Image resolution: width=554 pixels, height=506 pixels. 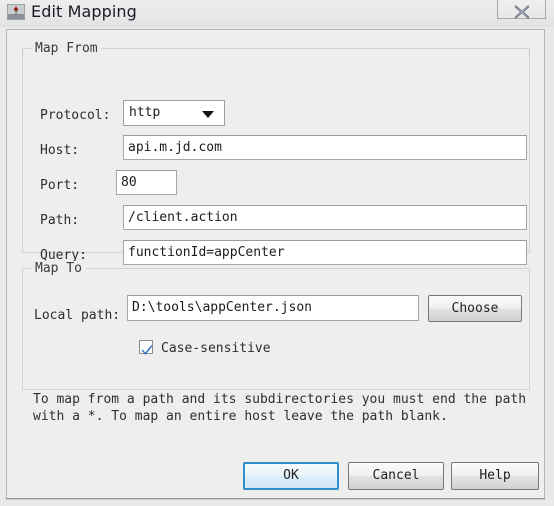 I want to click on window-title: Edit Mapping, so click(x=84, y=11).